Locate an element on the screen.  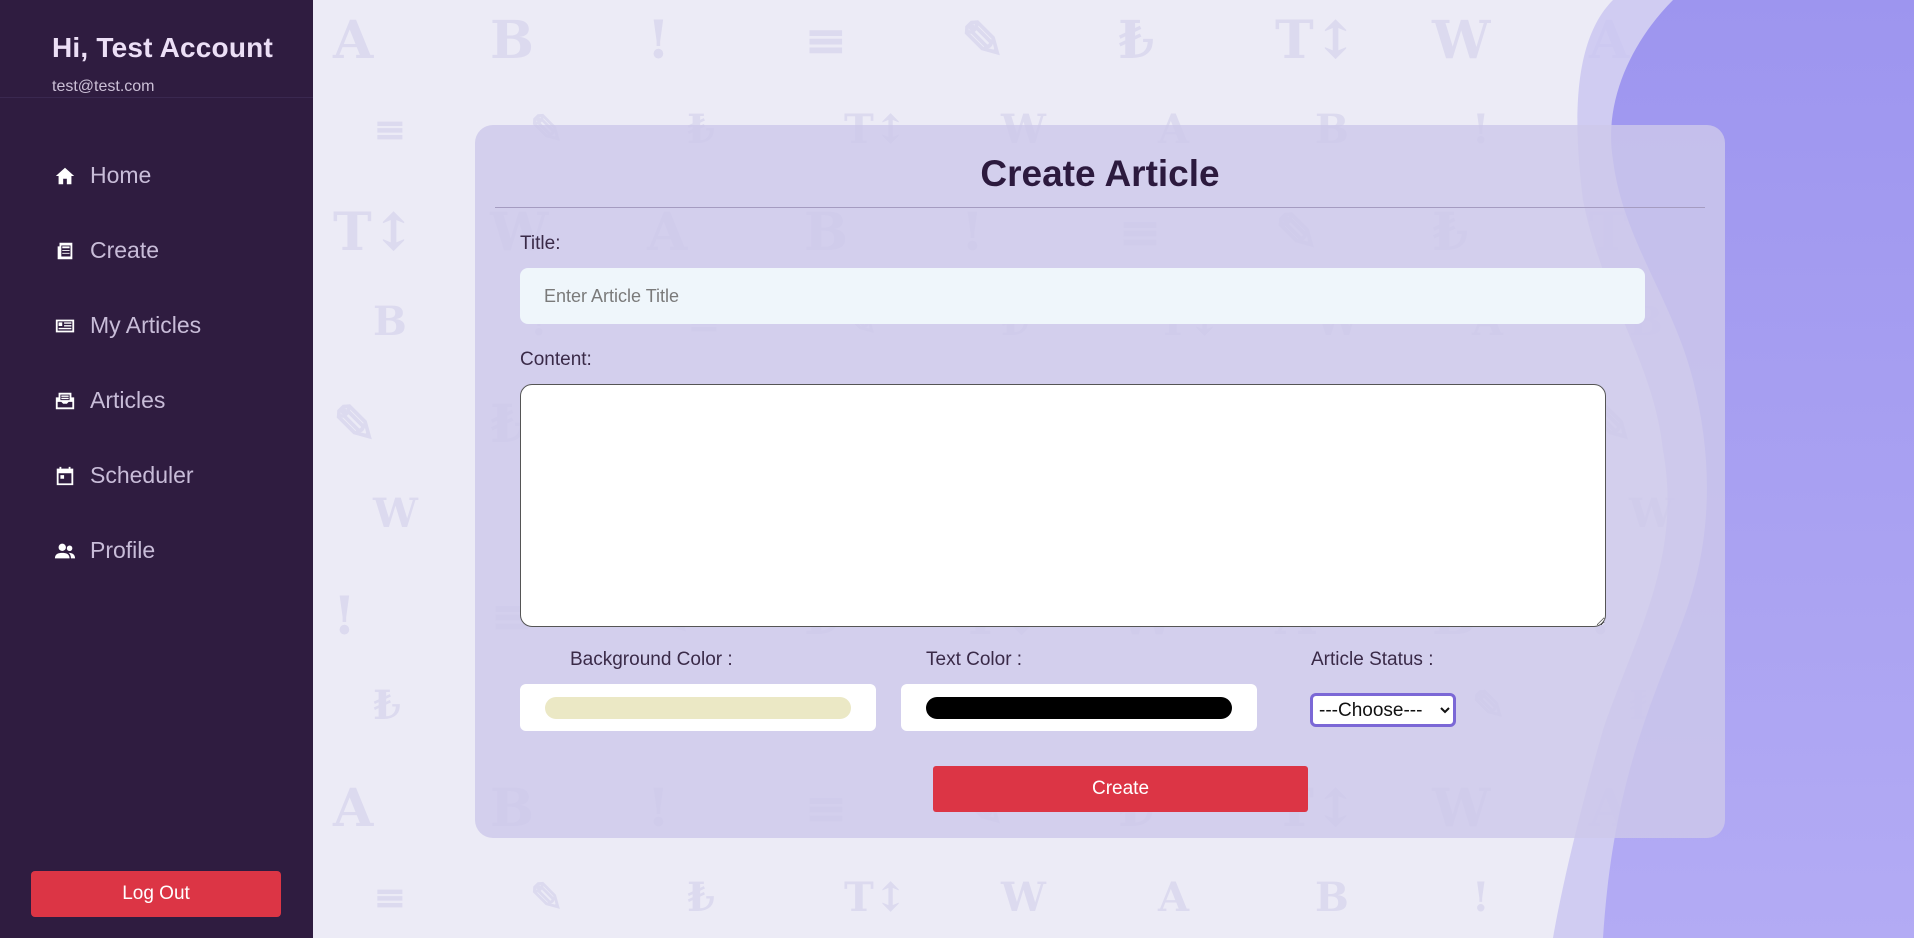
bg-color-swatch is located at coordinates (698, 707).